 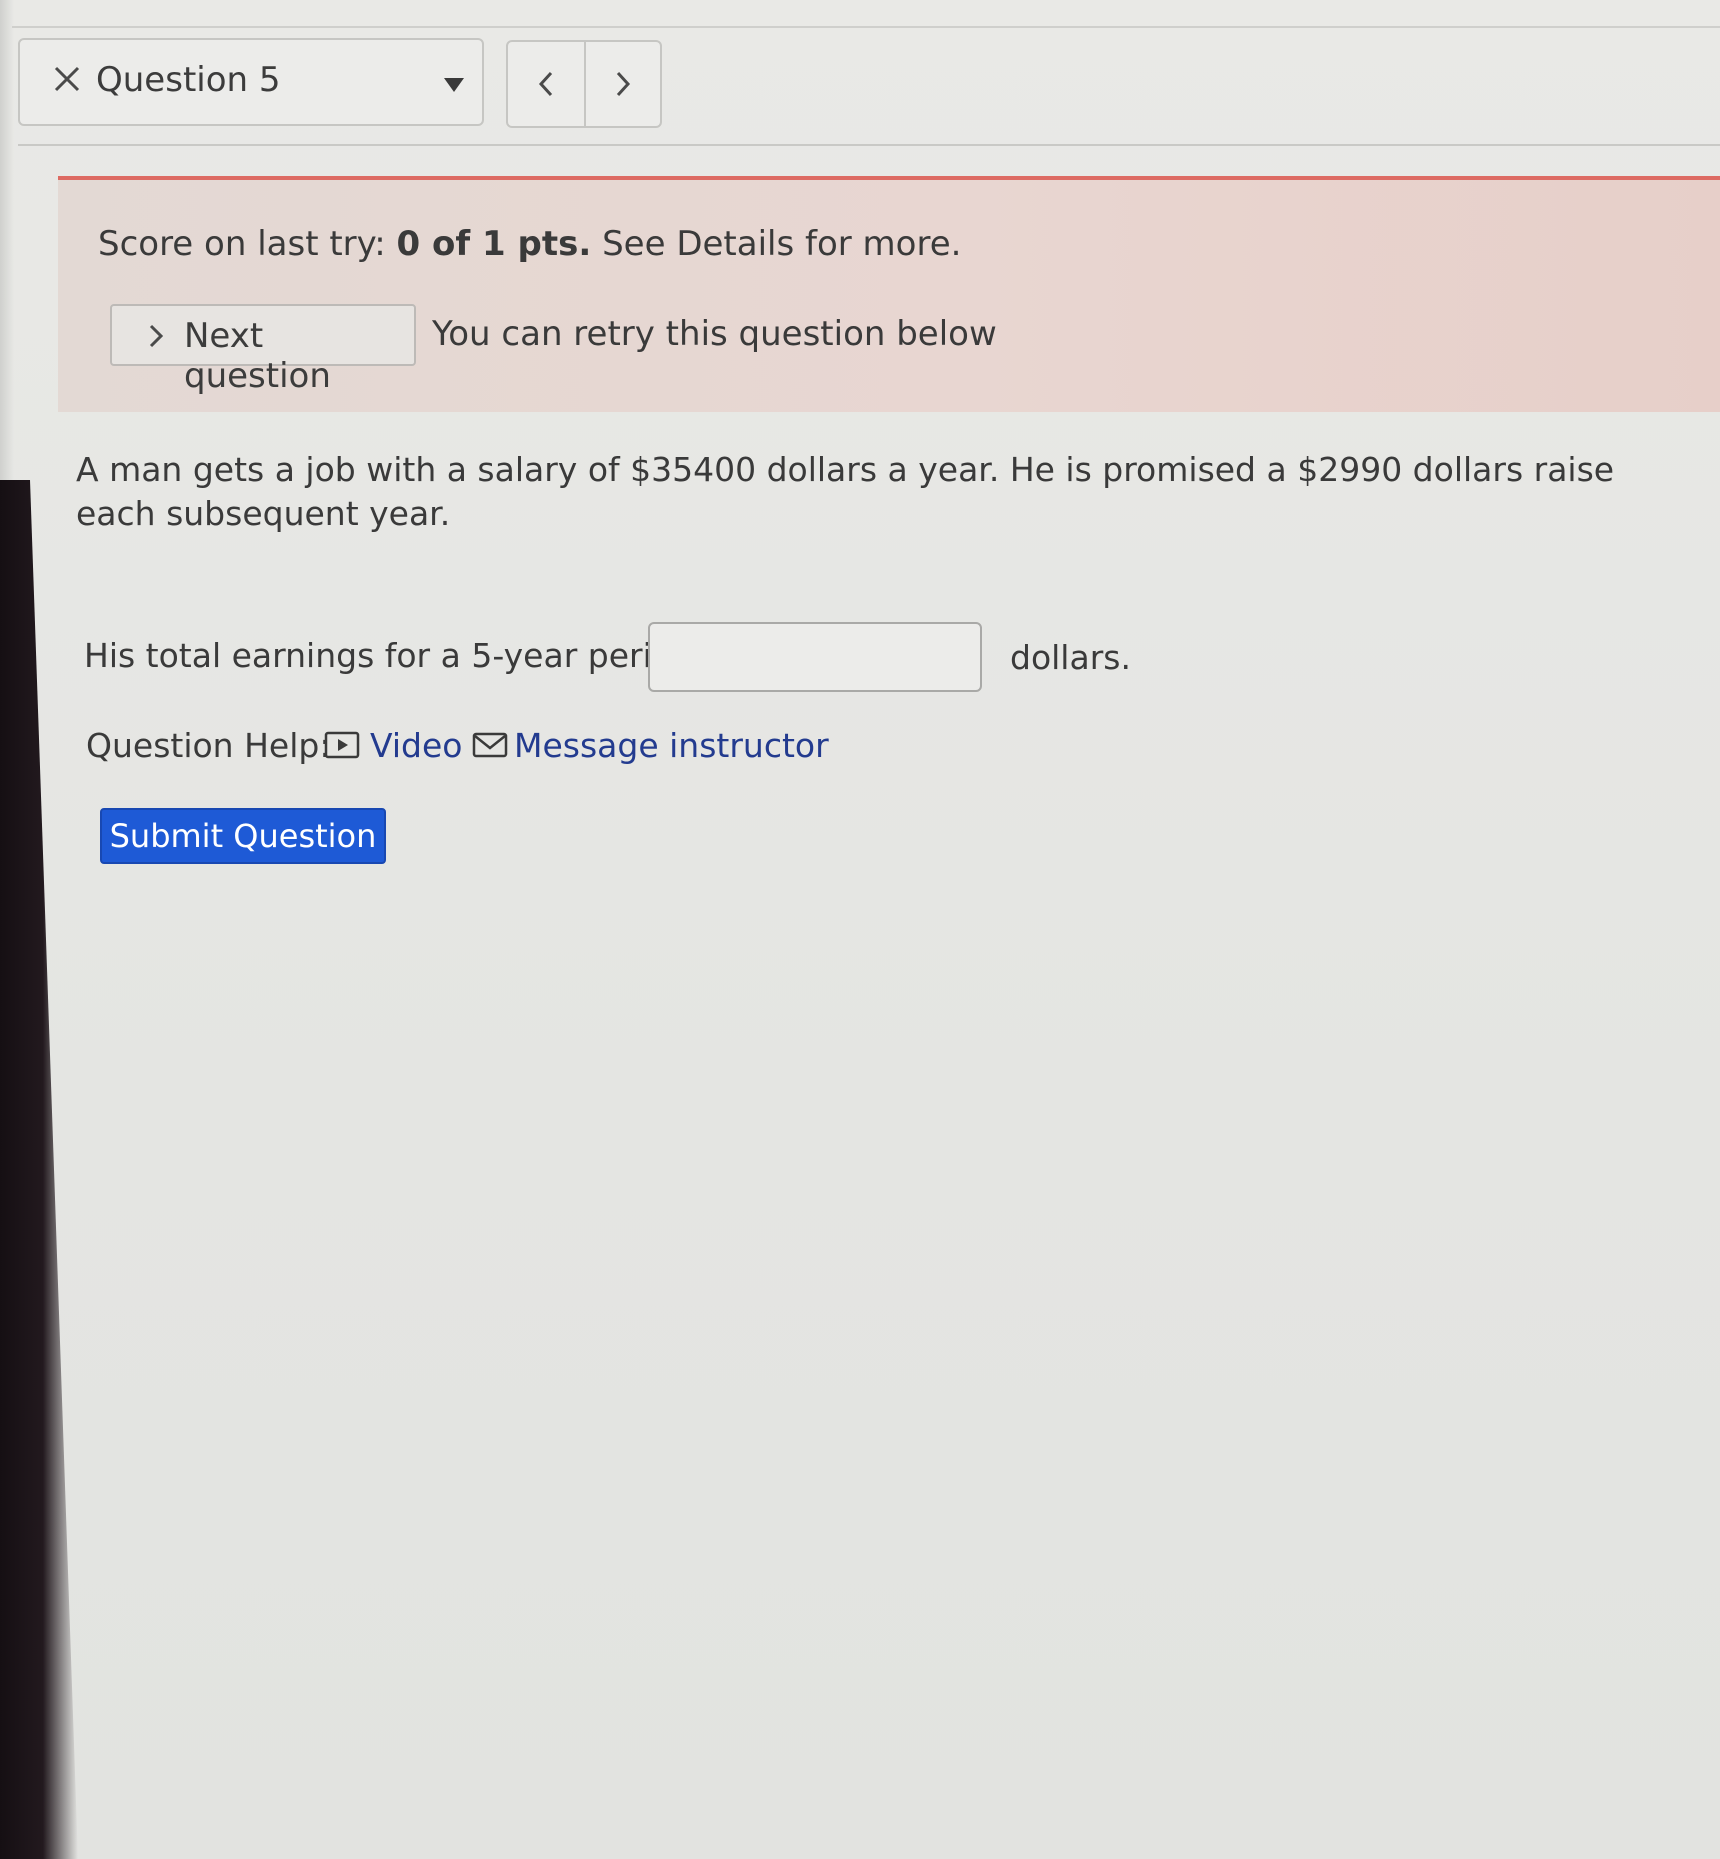 What do you see at coordinates (454, 85) in the screenshot?
I see `caret-down-icon` at bounding box center [454, 85].